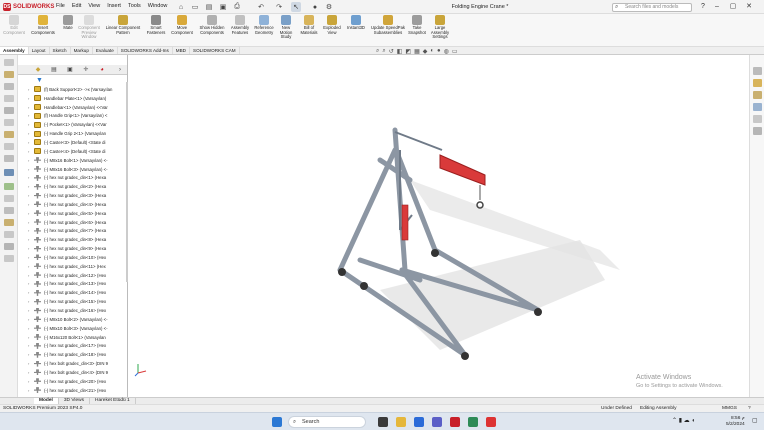  I want to click on exploded-view-button: Exploded View, so click(332, 25).